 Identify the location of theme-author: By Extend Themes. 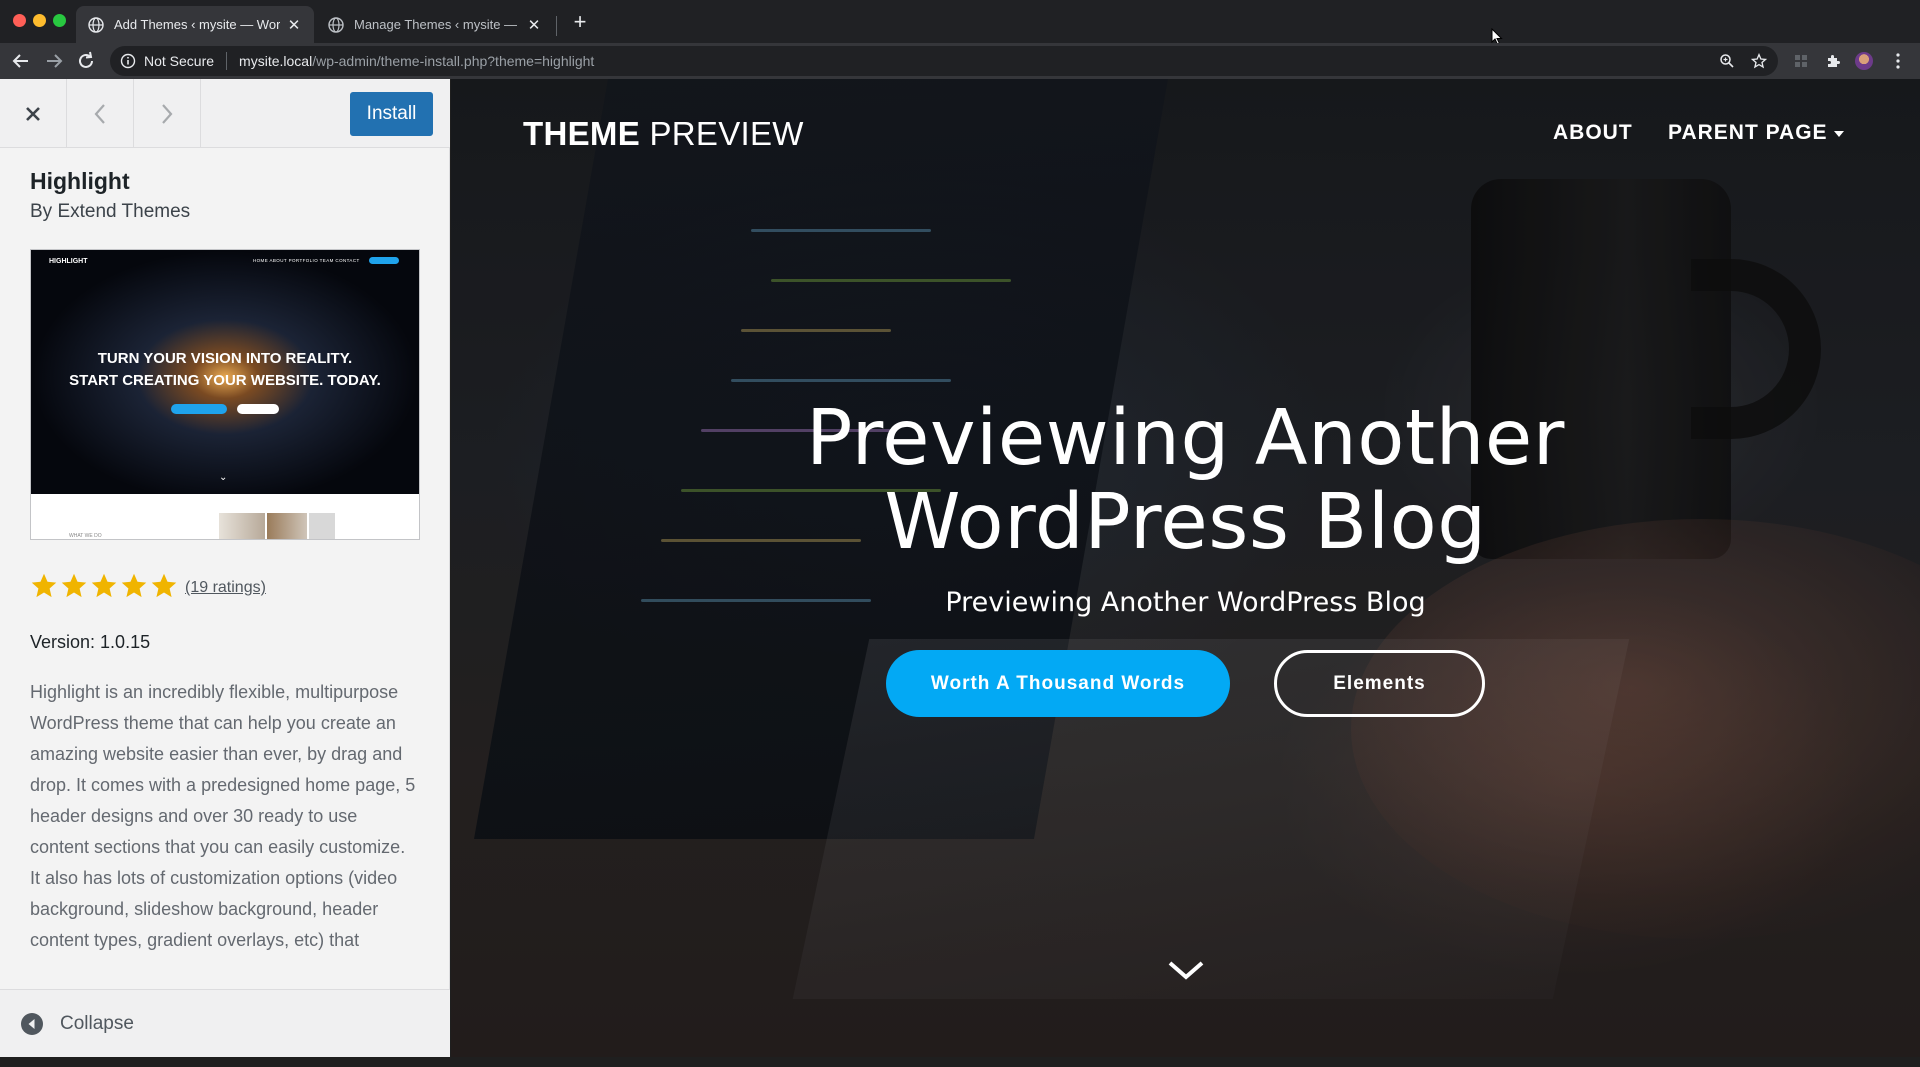
(110, 211).